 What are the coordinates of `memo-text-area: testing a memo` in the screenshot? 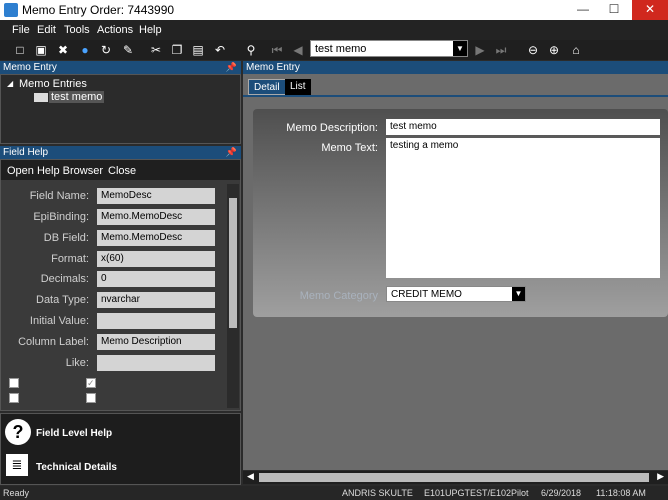 It's located at (523, 208).